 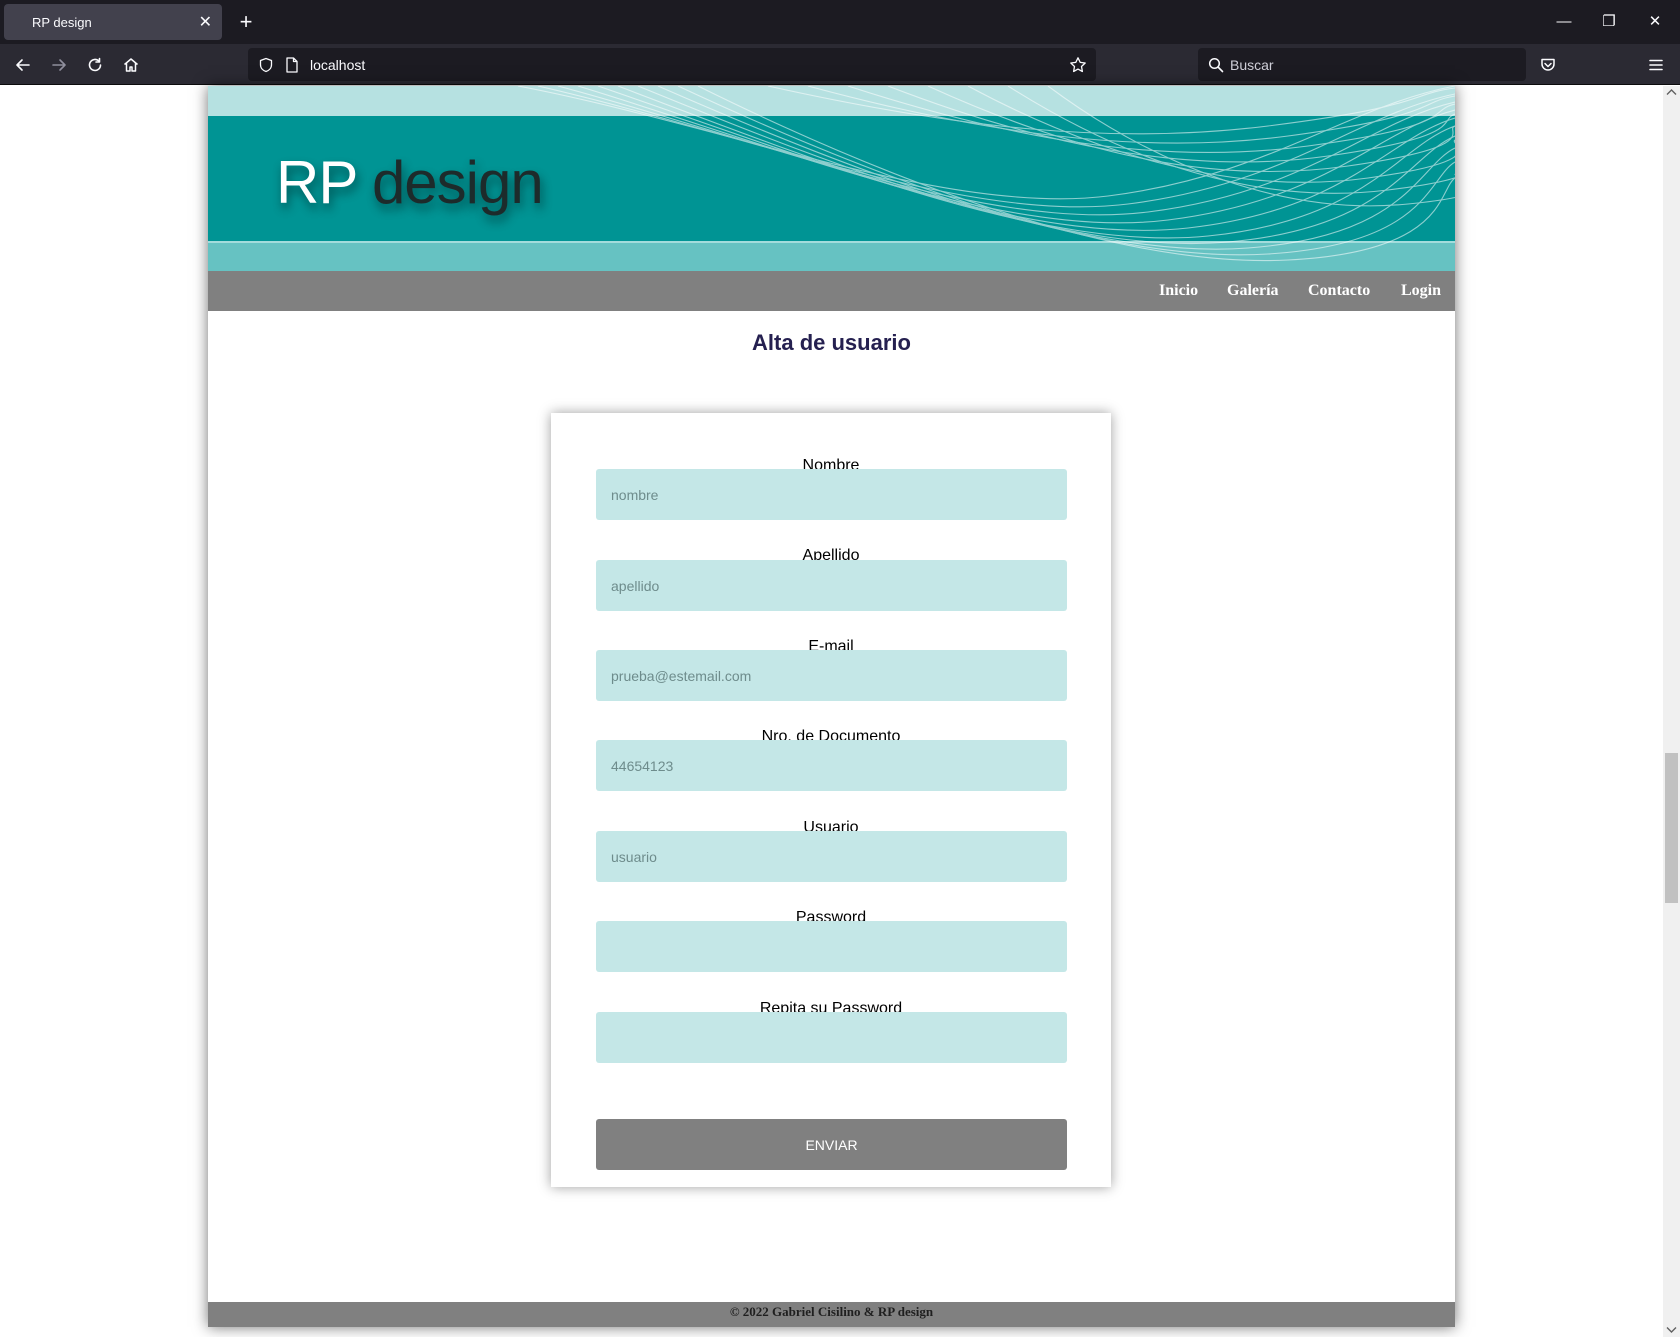 I want to click on shield-icon, so click(x=266, y=65).